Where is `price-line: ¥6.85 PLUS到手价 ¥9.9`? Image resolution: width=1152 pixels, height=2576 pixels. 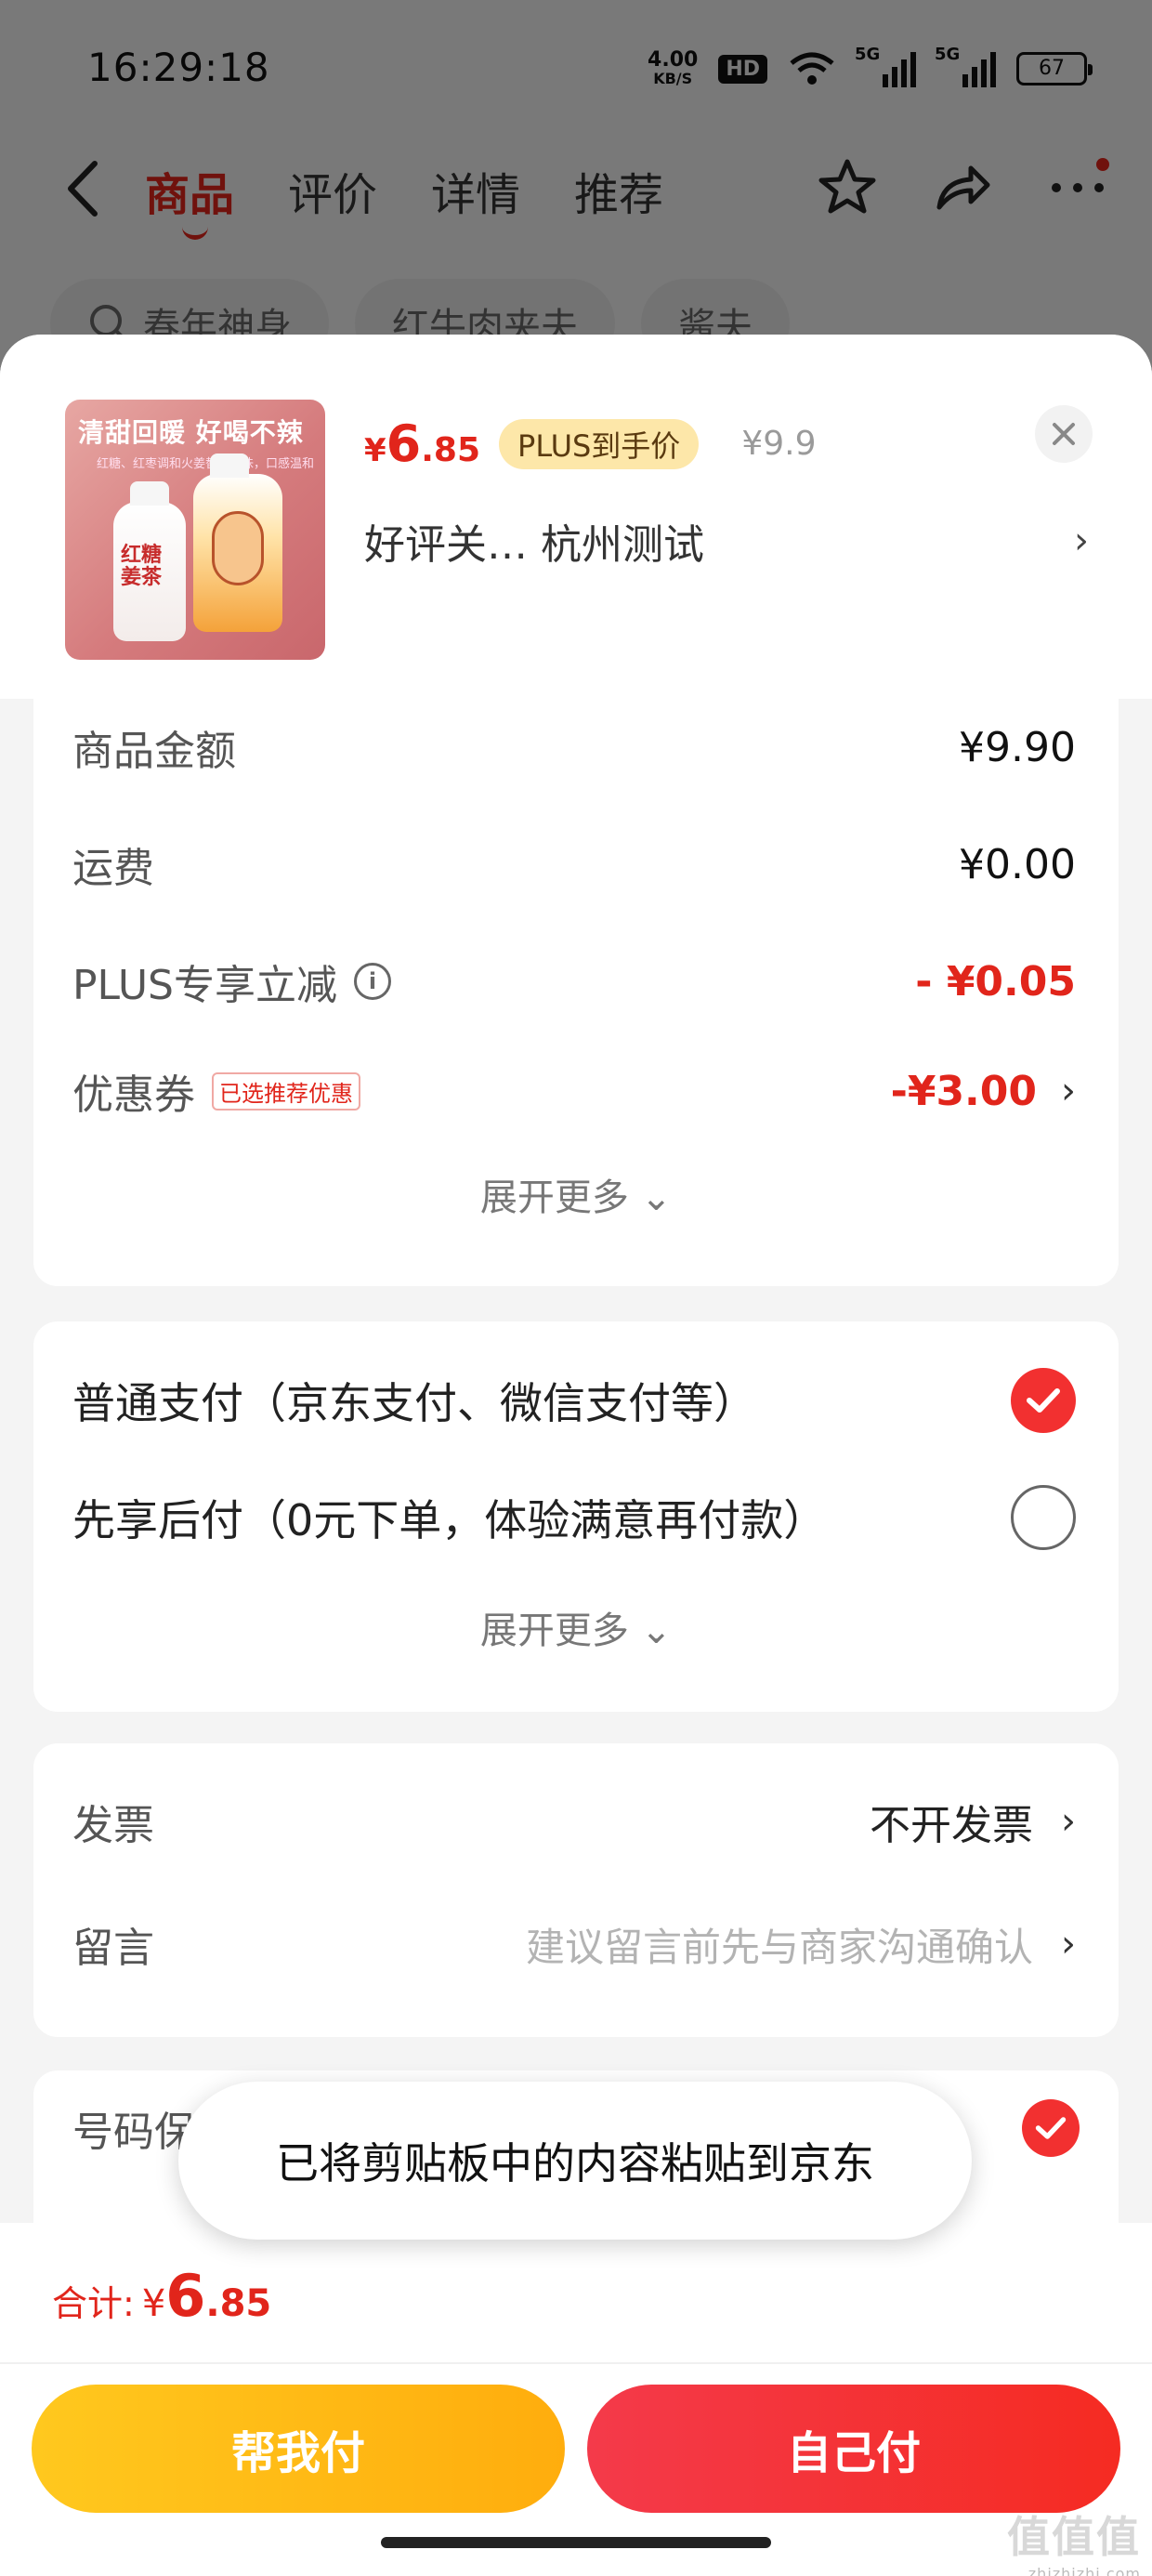 price-line: ¥6.85 PLUS到手价 ¥9.9 is located at coordinates (590, 443).